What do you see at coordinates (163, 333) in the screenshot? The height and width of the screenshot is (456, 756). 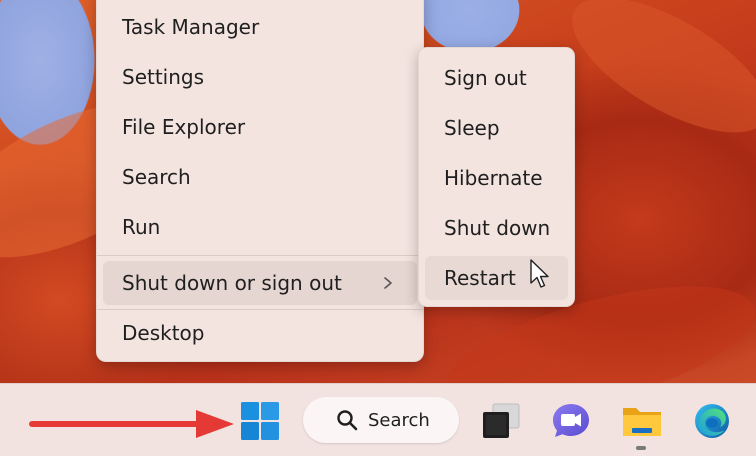 I see `menu-item-label: Desktop` at bounding box center [163, 333].